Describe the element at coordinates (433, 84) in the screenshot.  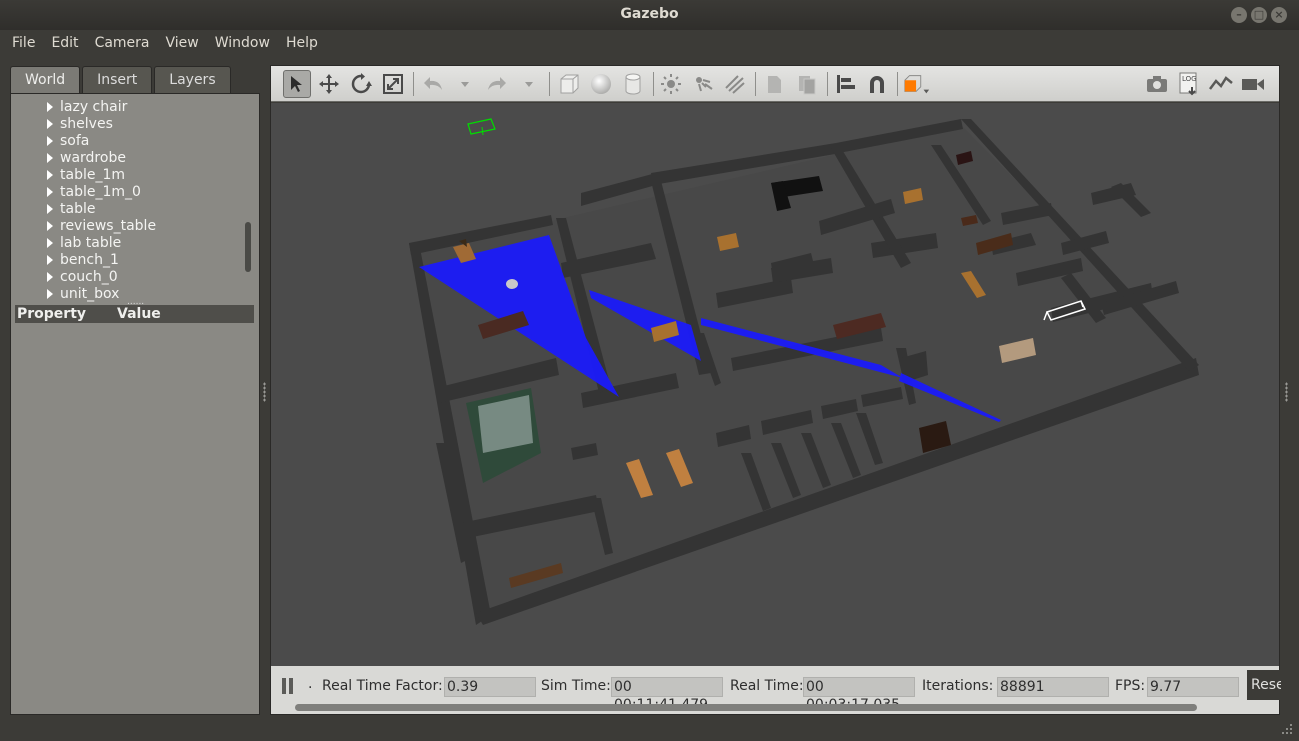
I see `undo-icon` at that location.